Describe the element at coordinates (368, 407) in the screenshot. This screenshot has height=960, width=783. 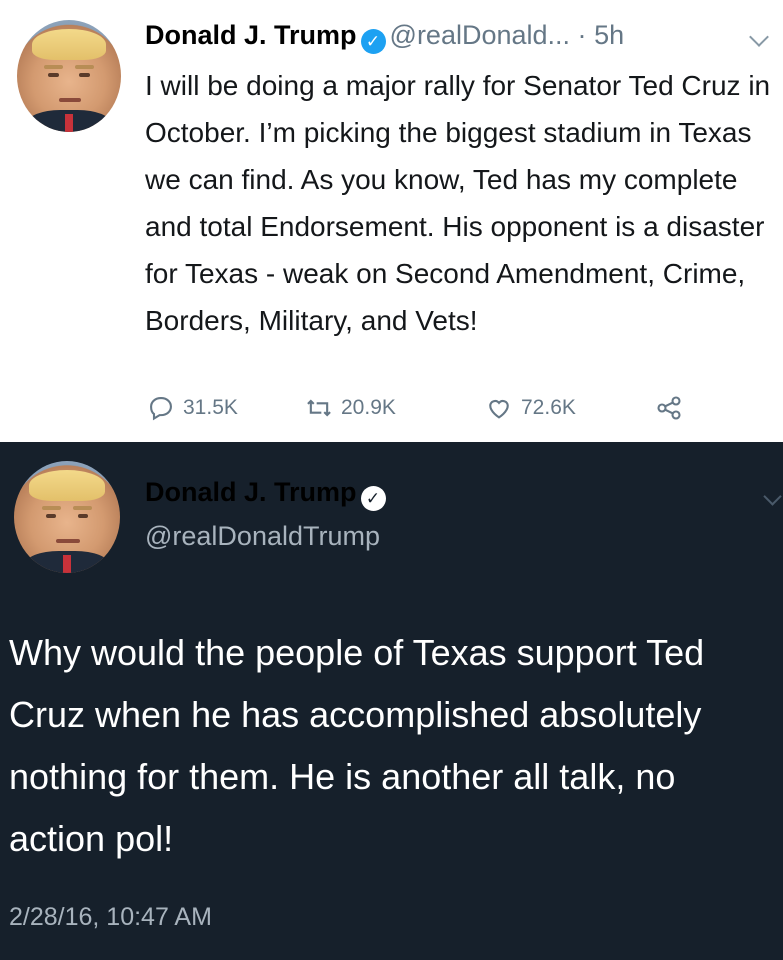
I see `retweet-count: 20.9K` at that location.